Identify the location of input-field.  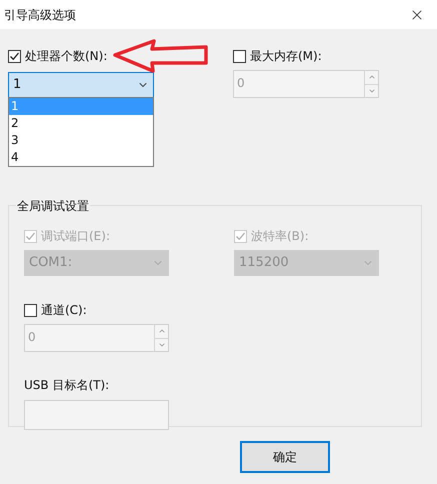
(96, 415).